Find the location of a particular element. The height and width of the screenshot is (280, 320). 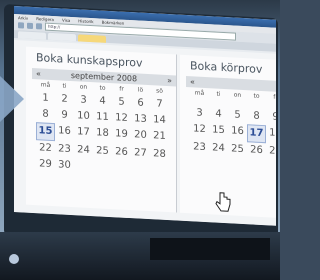

calendar-day: 10 is located at coordinates (83, 116).